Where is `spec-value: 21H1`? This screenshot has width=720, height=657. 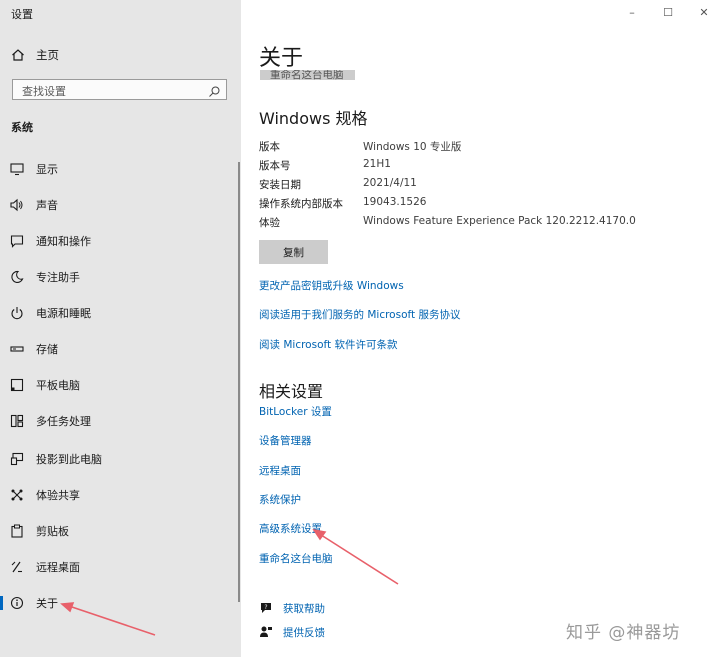
spec-value: 21H1 is located at coordinates (377, 164).